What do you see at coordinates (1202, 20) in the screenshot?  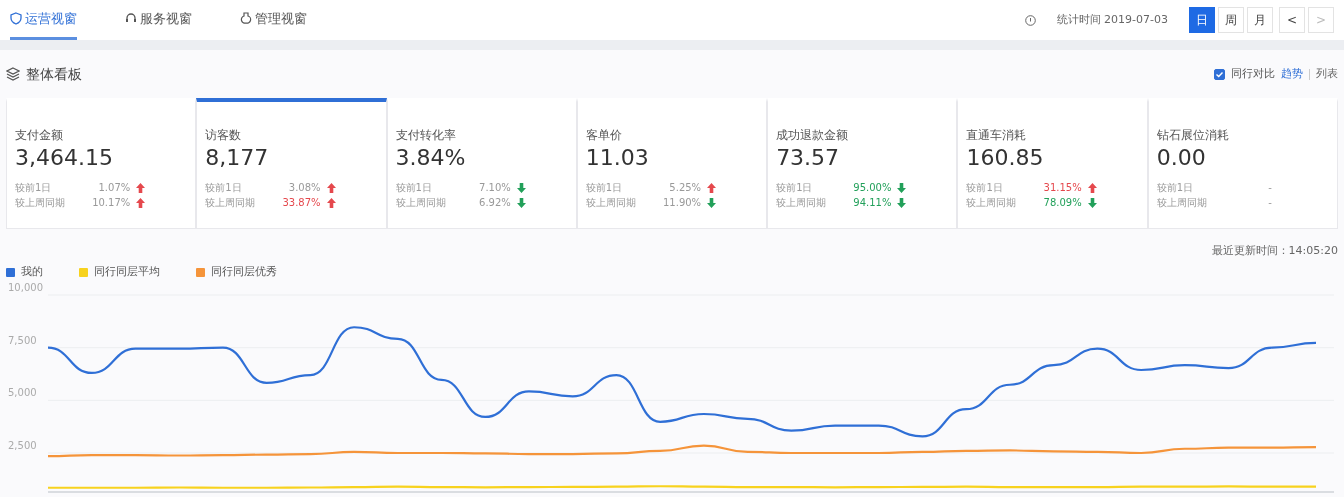 I see `period-button: 日` at bounding box center [1202, 20].